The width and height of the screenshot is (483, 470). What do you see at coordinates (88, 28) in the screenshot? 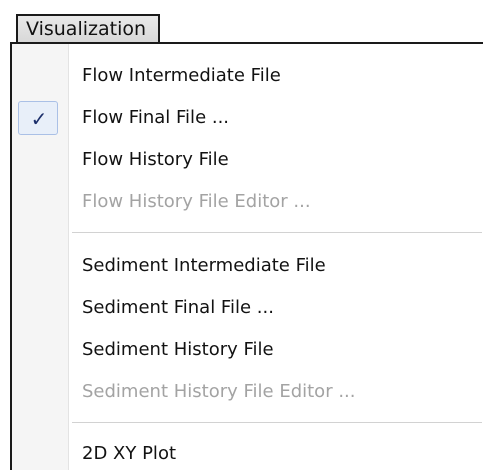
I see `menu-title-visualization: Visualization` at bounding box center [88, 28].